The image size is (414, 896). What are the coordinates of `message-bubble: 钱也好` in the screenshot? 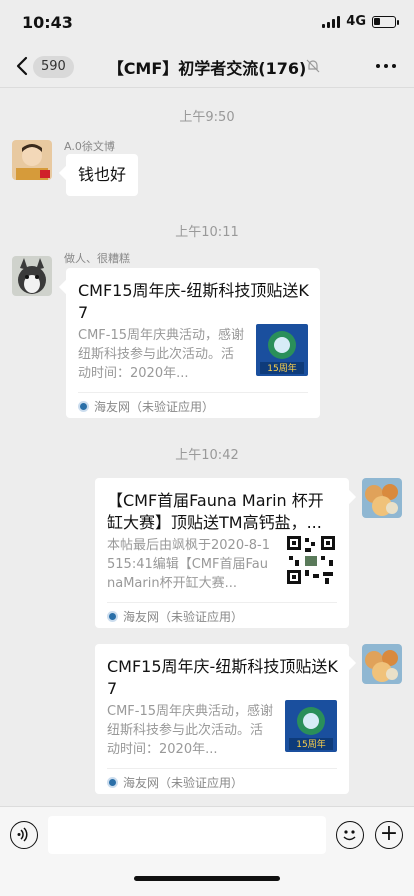 It's located at (102, 175).